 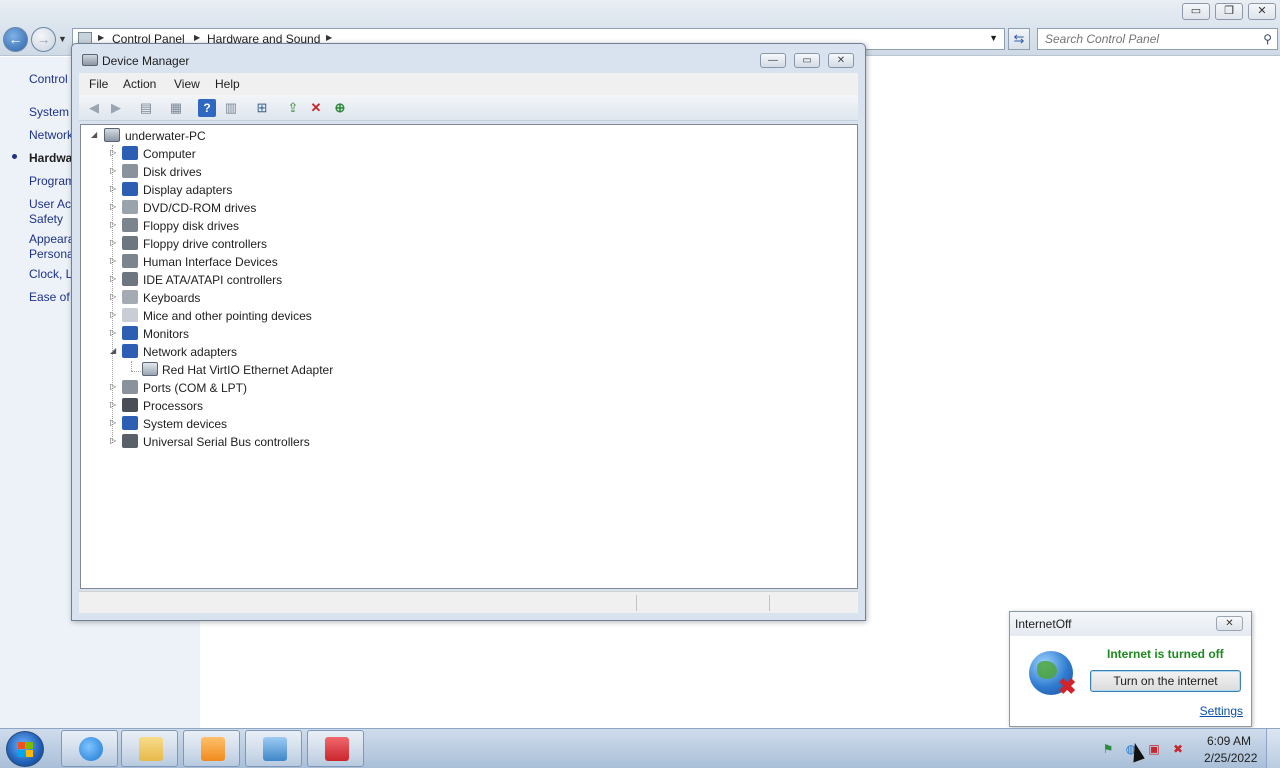 I want to click on sidebar-item-user-accounts: User Acc, so click(x=53, y=204).